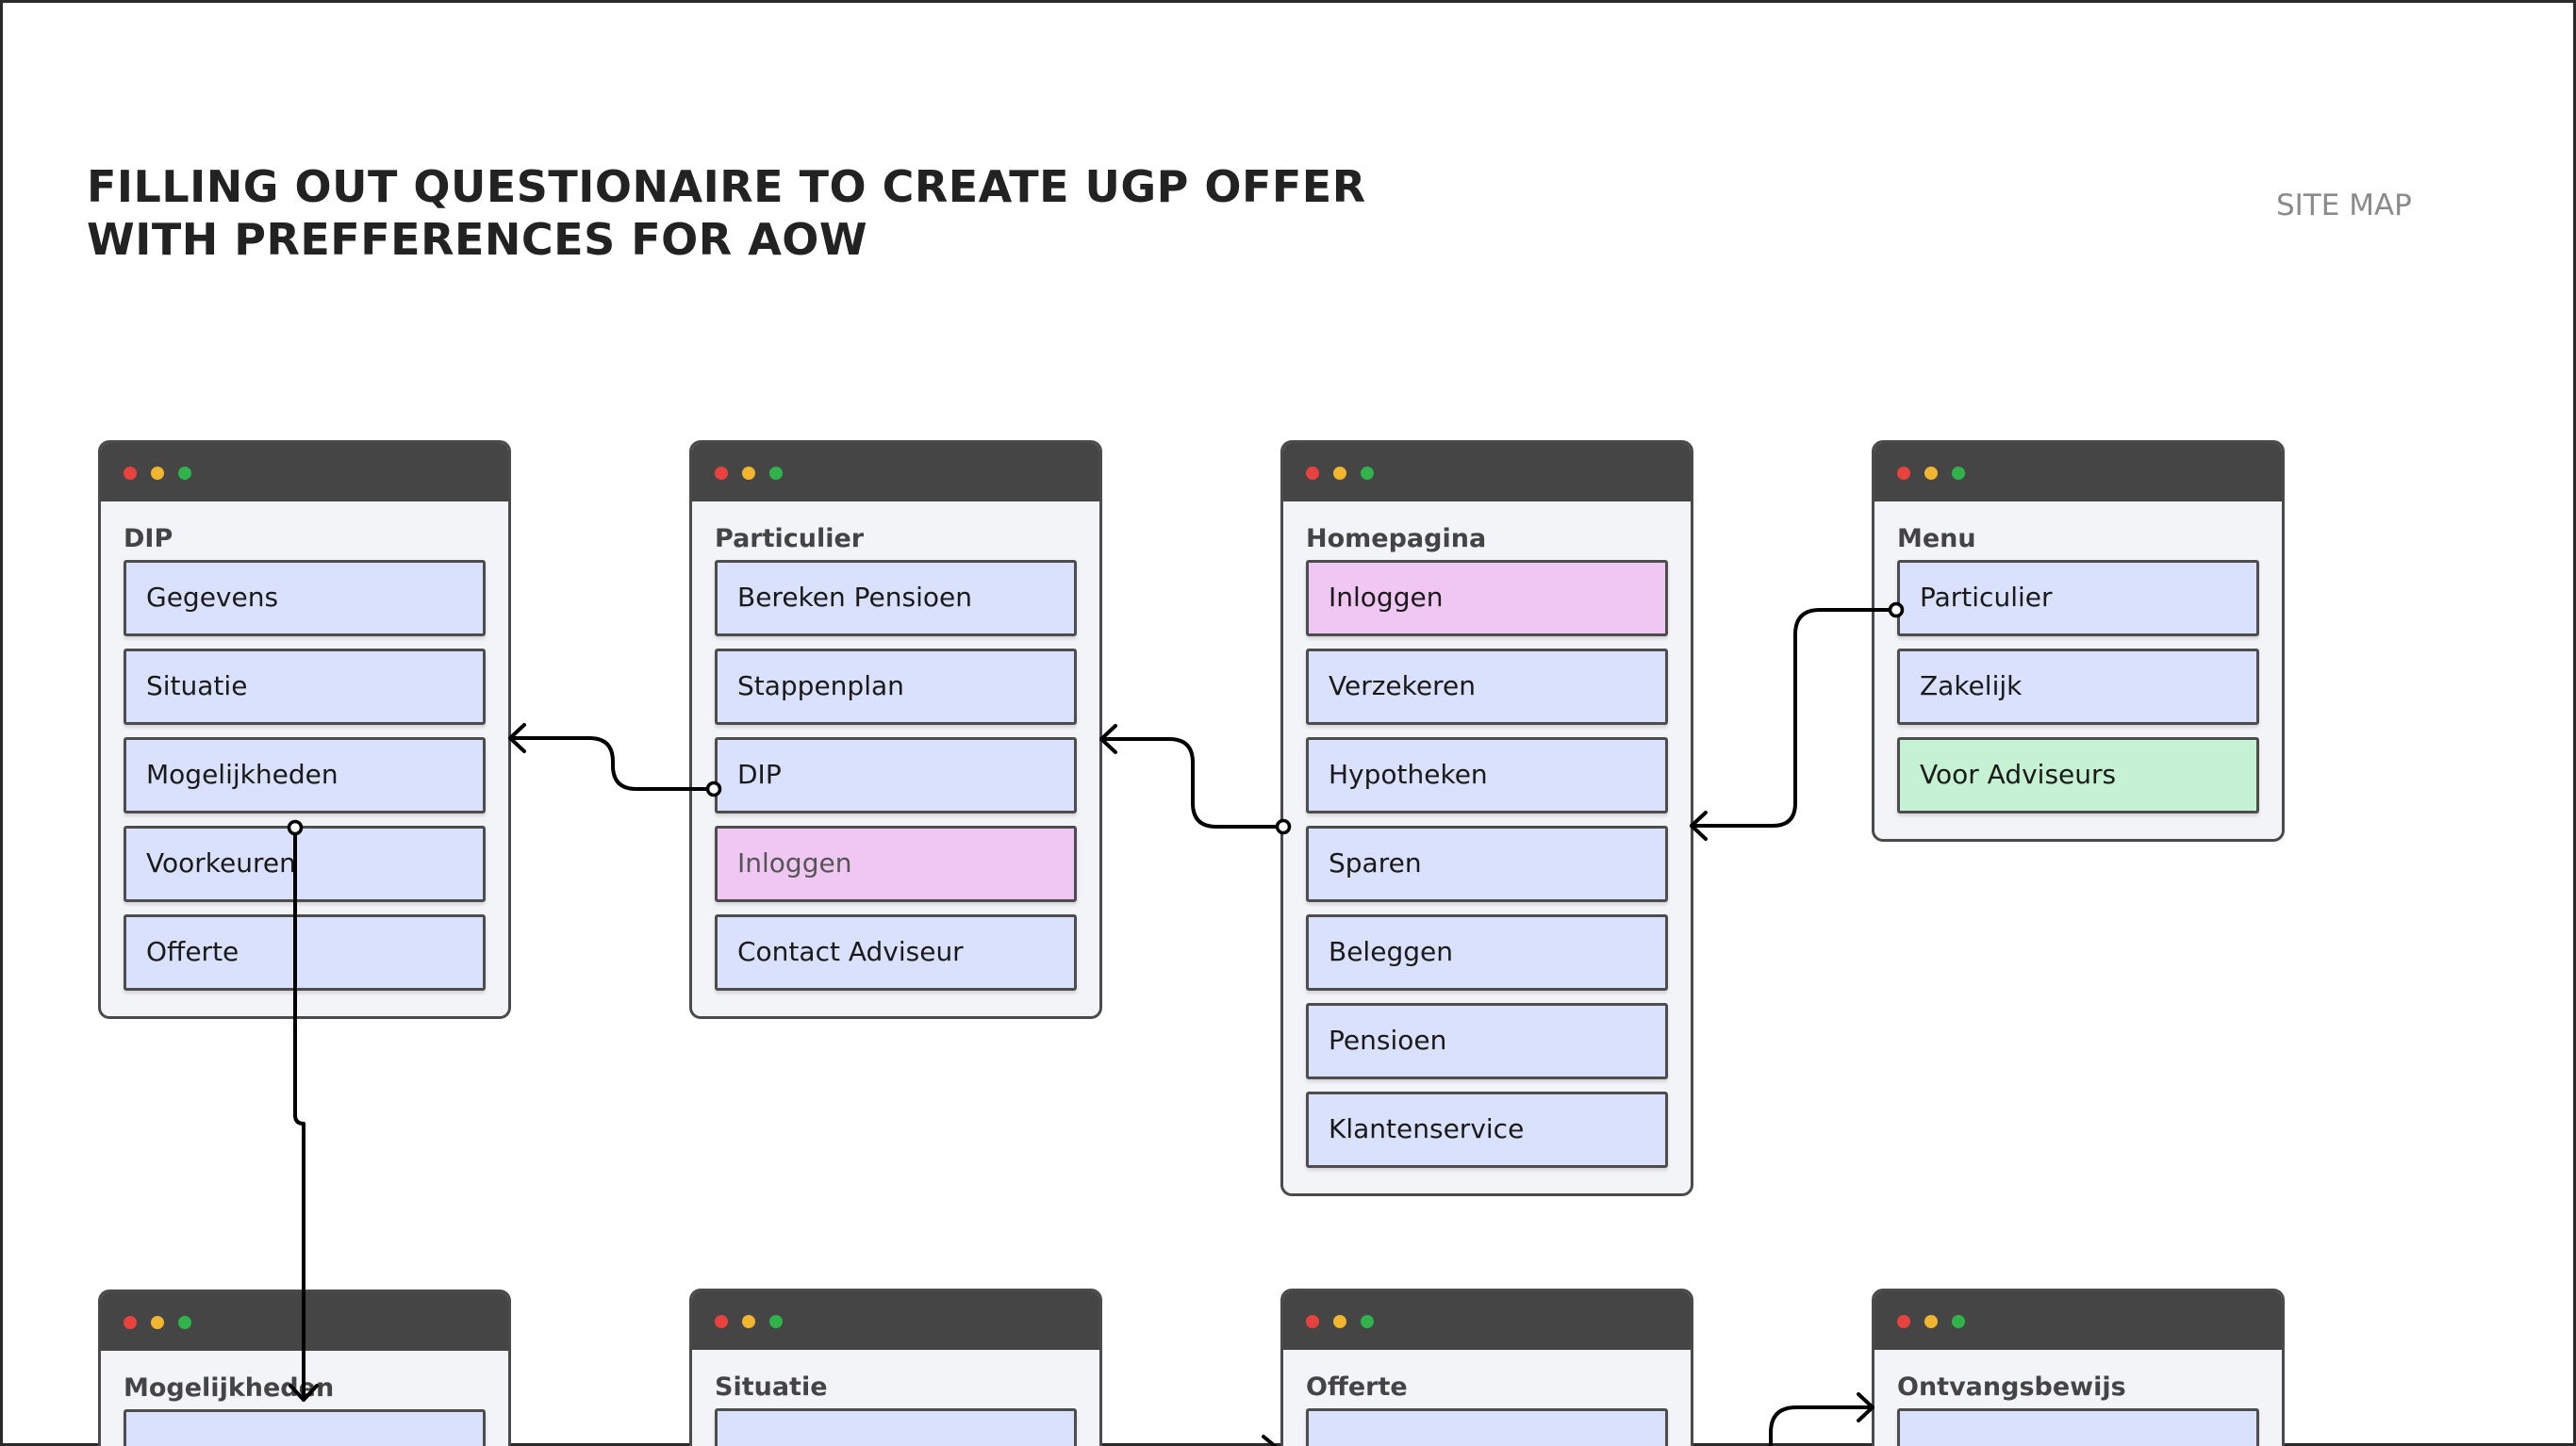 The height and width of the screenshot is (1446, 2576). Describe the element at coordinates (612, 763) in the screenshot. I see `connector-particulier-to-dip` at that location.